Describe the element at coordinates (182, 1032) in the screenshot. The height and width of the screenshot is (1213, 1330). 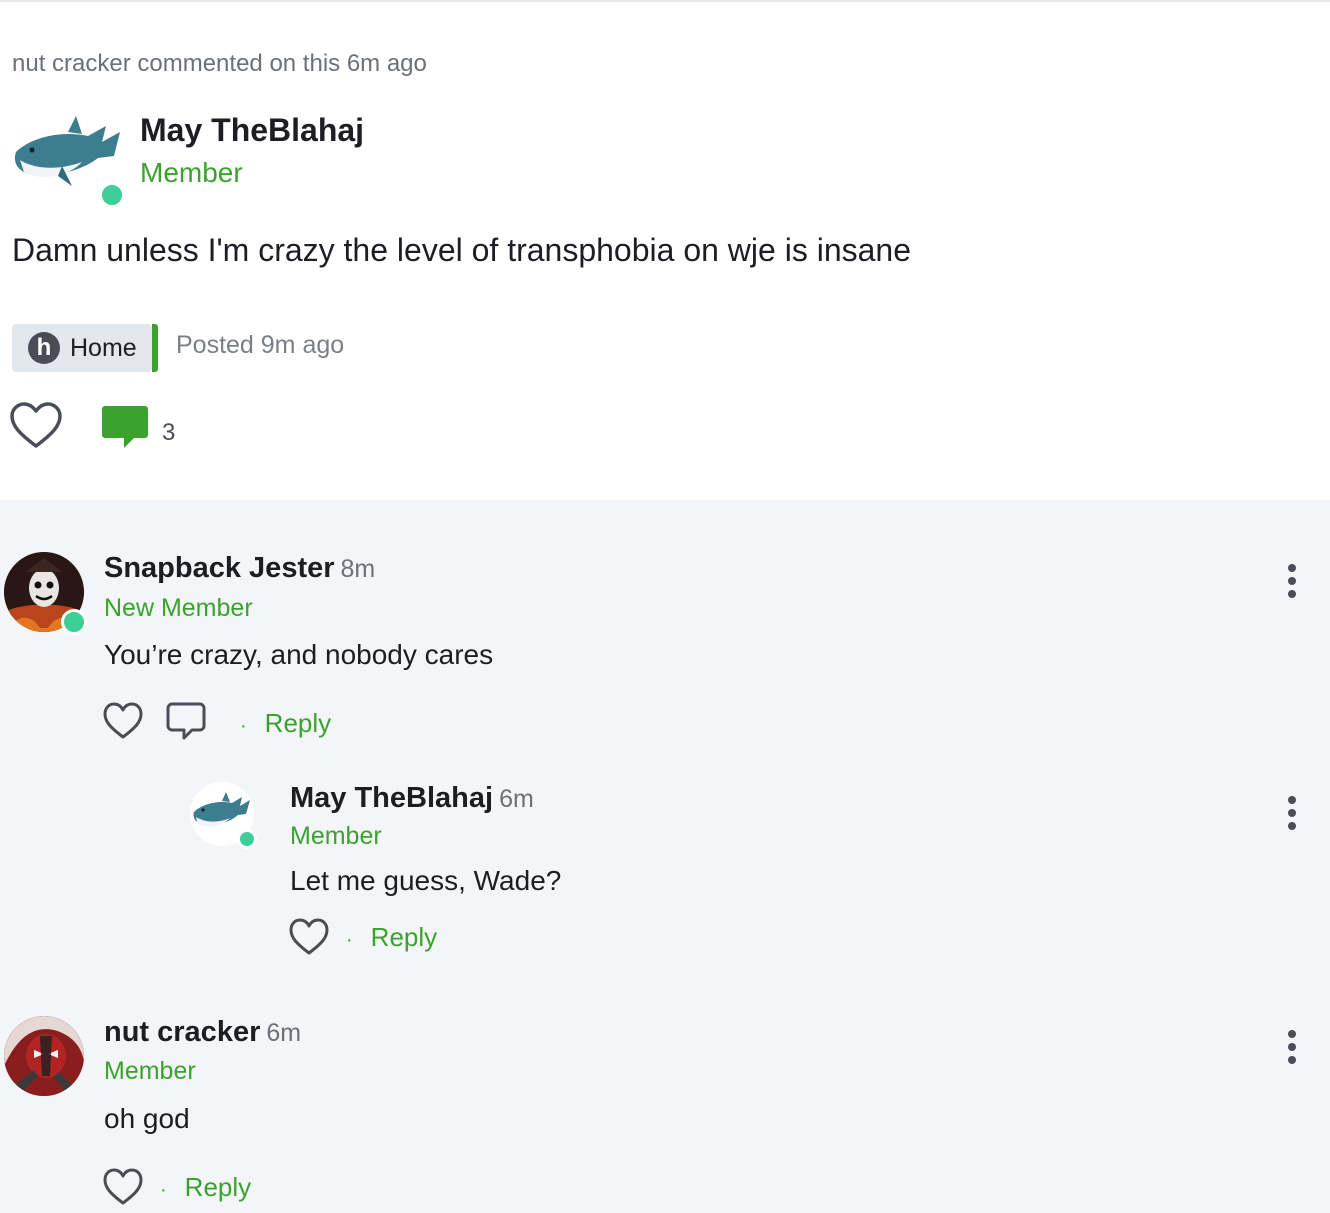
I see `comment-author-name: nut cracker` at that location.